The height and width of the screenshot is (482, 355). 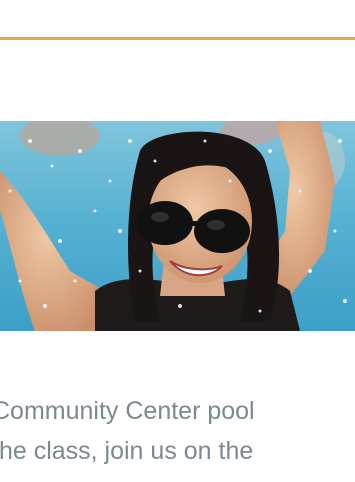 What do you see at coordinates (127, 451) in the screenshot?
I see `paragraph-line-2: the class, join us on the` at bounding box center [127, 451].